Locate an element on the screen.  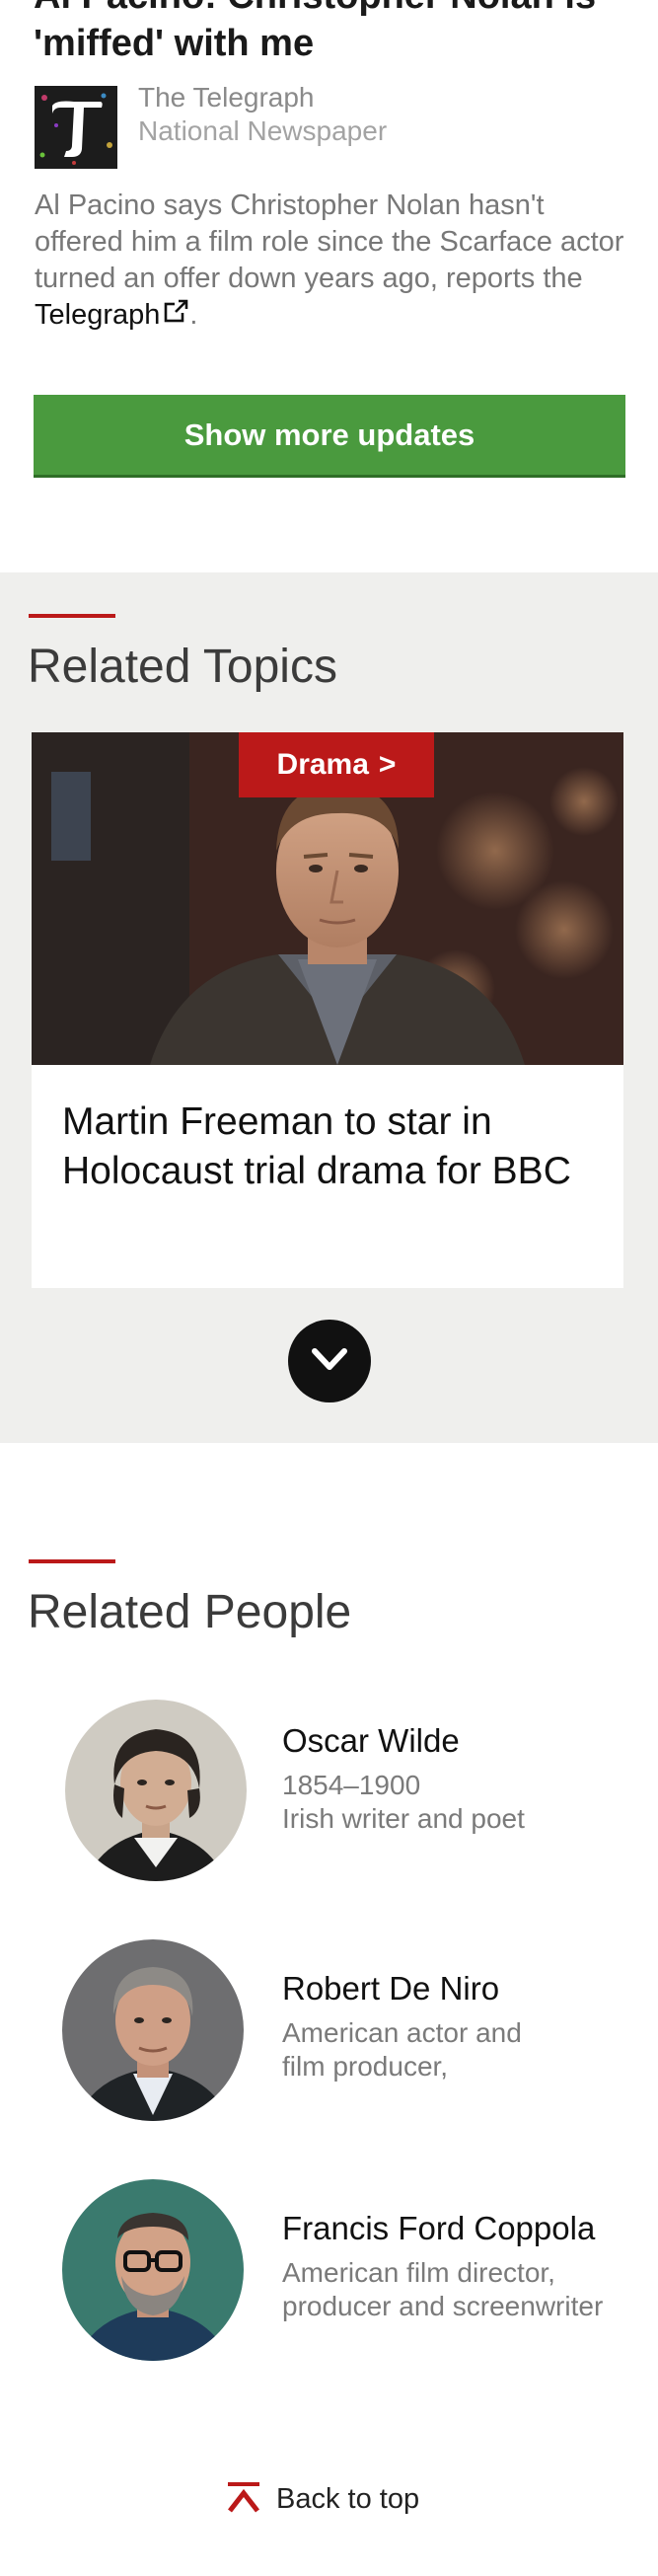
source-description: National Newspaper is located at coordinates (263, 130).